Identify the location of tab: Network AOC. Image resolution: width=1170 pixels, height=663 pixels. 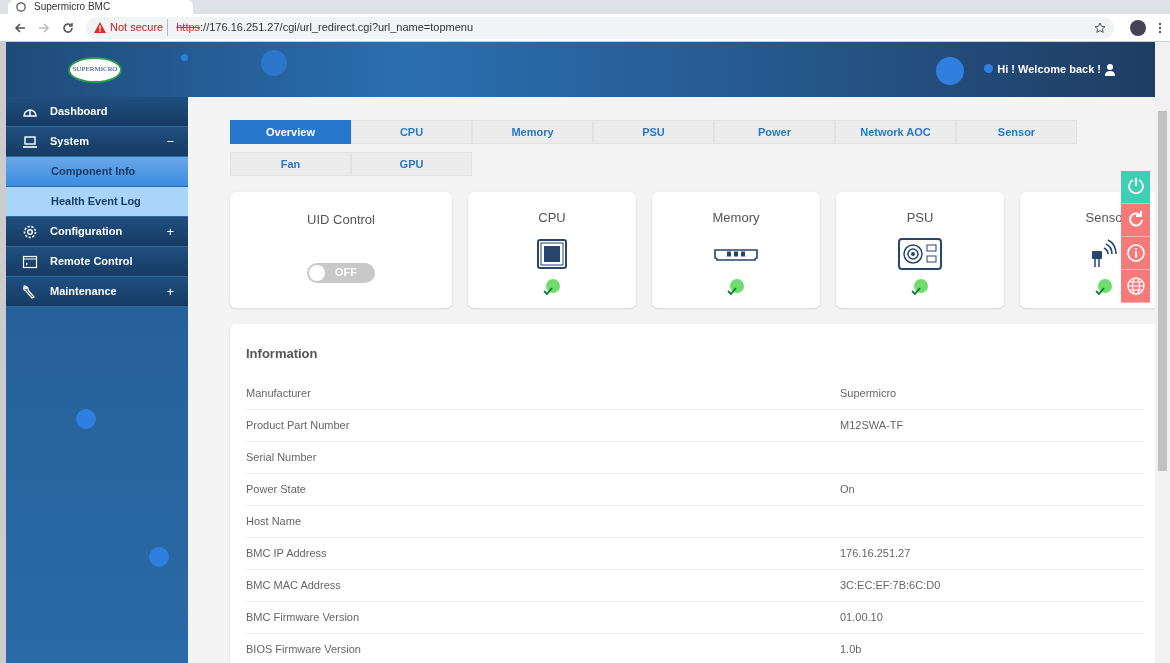
(895, 132).